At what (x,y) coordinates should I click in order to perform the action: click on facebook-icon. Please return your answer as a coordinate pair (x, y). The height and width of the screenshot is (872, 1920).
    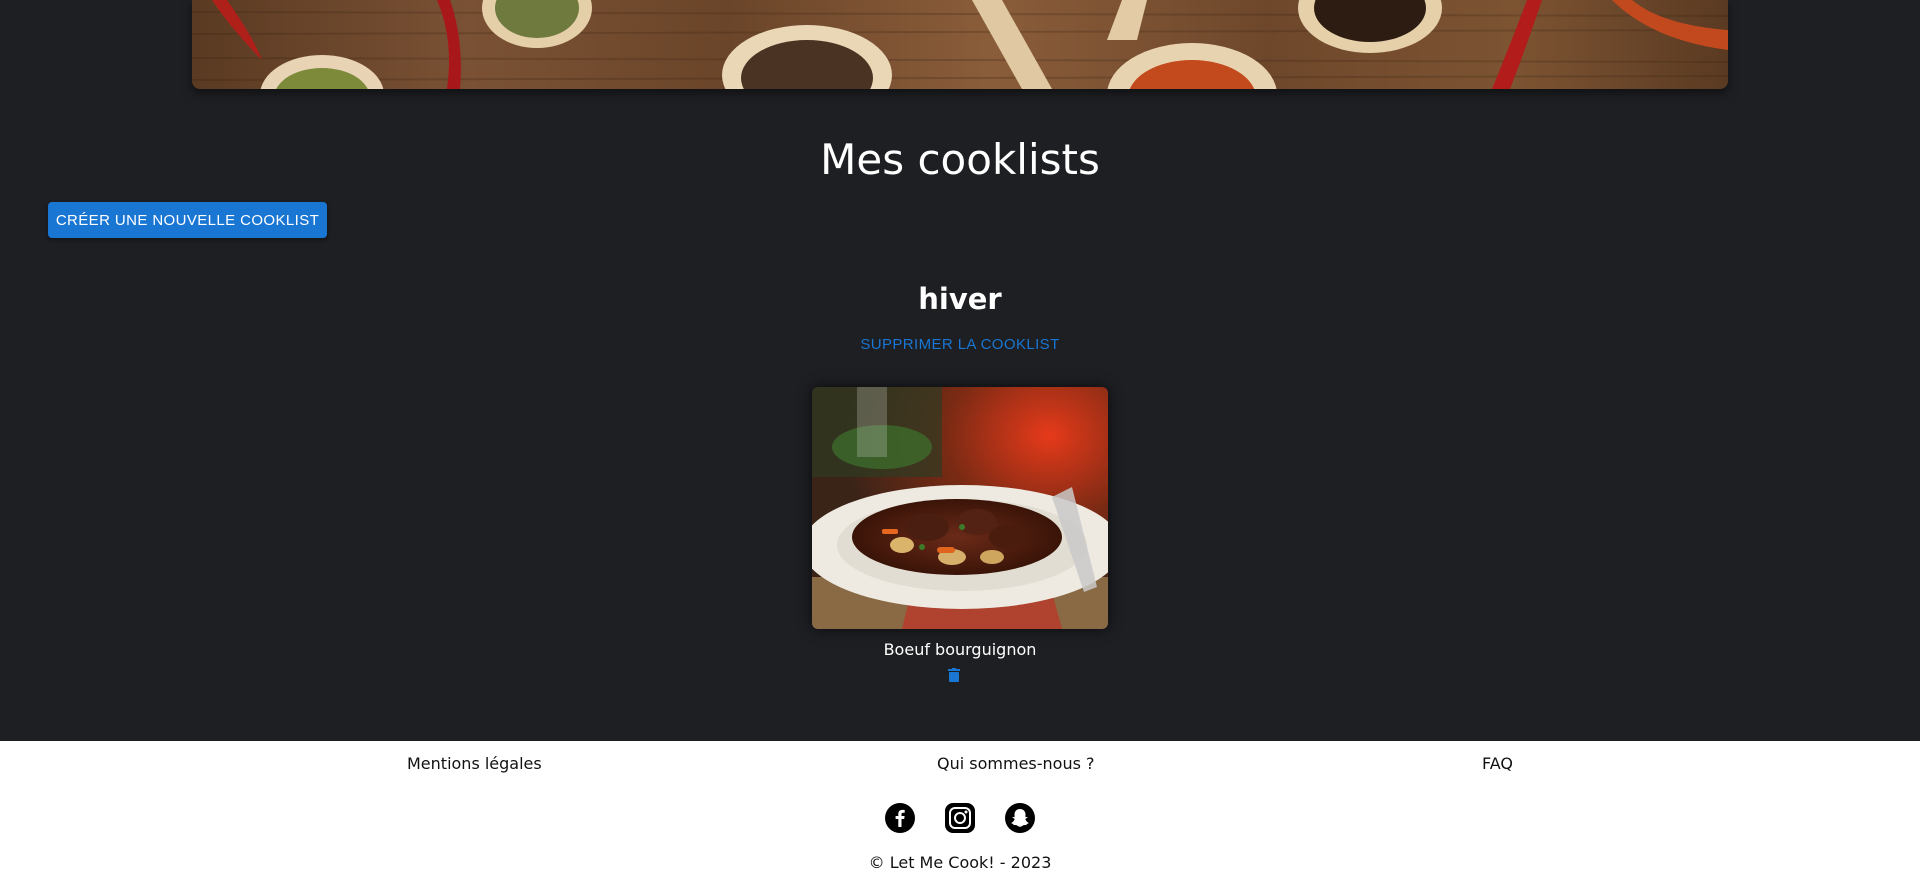
    Looking at the image, I should click on (900, 818).